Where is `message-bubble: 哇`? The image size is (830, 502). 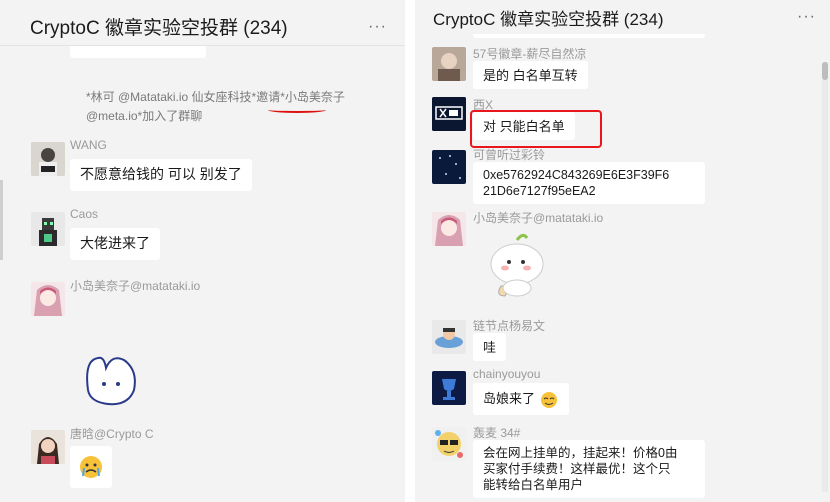 message-bubble: 哇 is located at coordinates (490, 347).